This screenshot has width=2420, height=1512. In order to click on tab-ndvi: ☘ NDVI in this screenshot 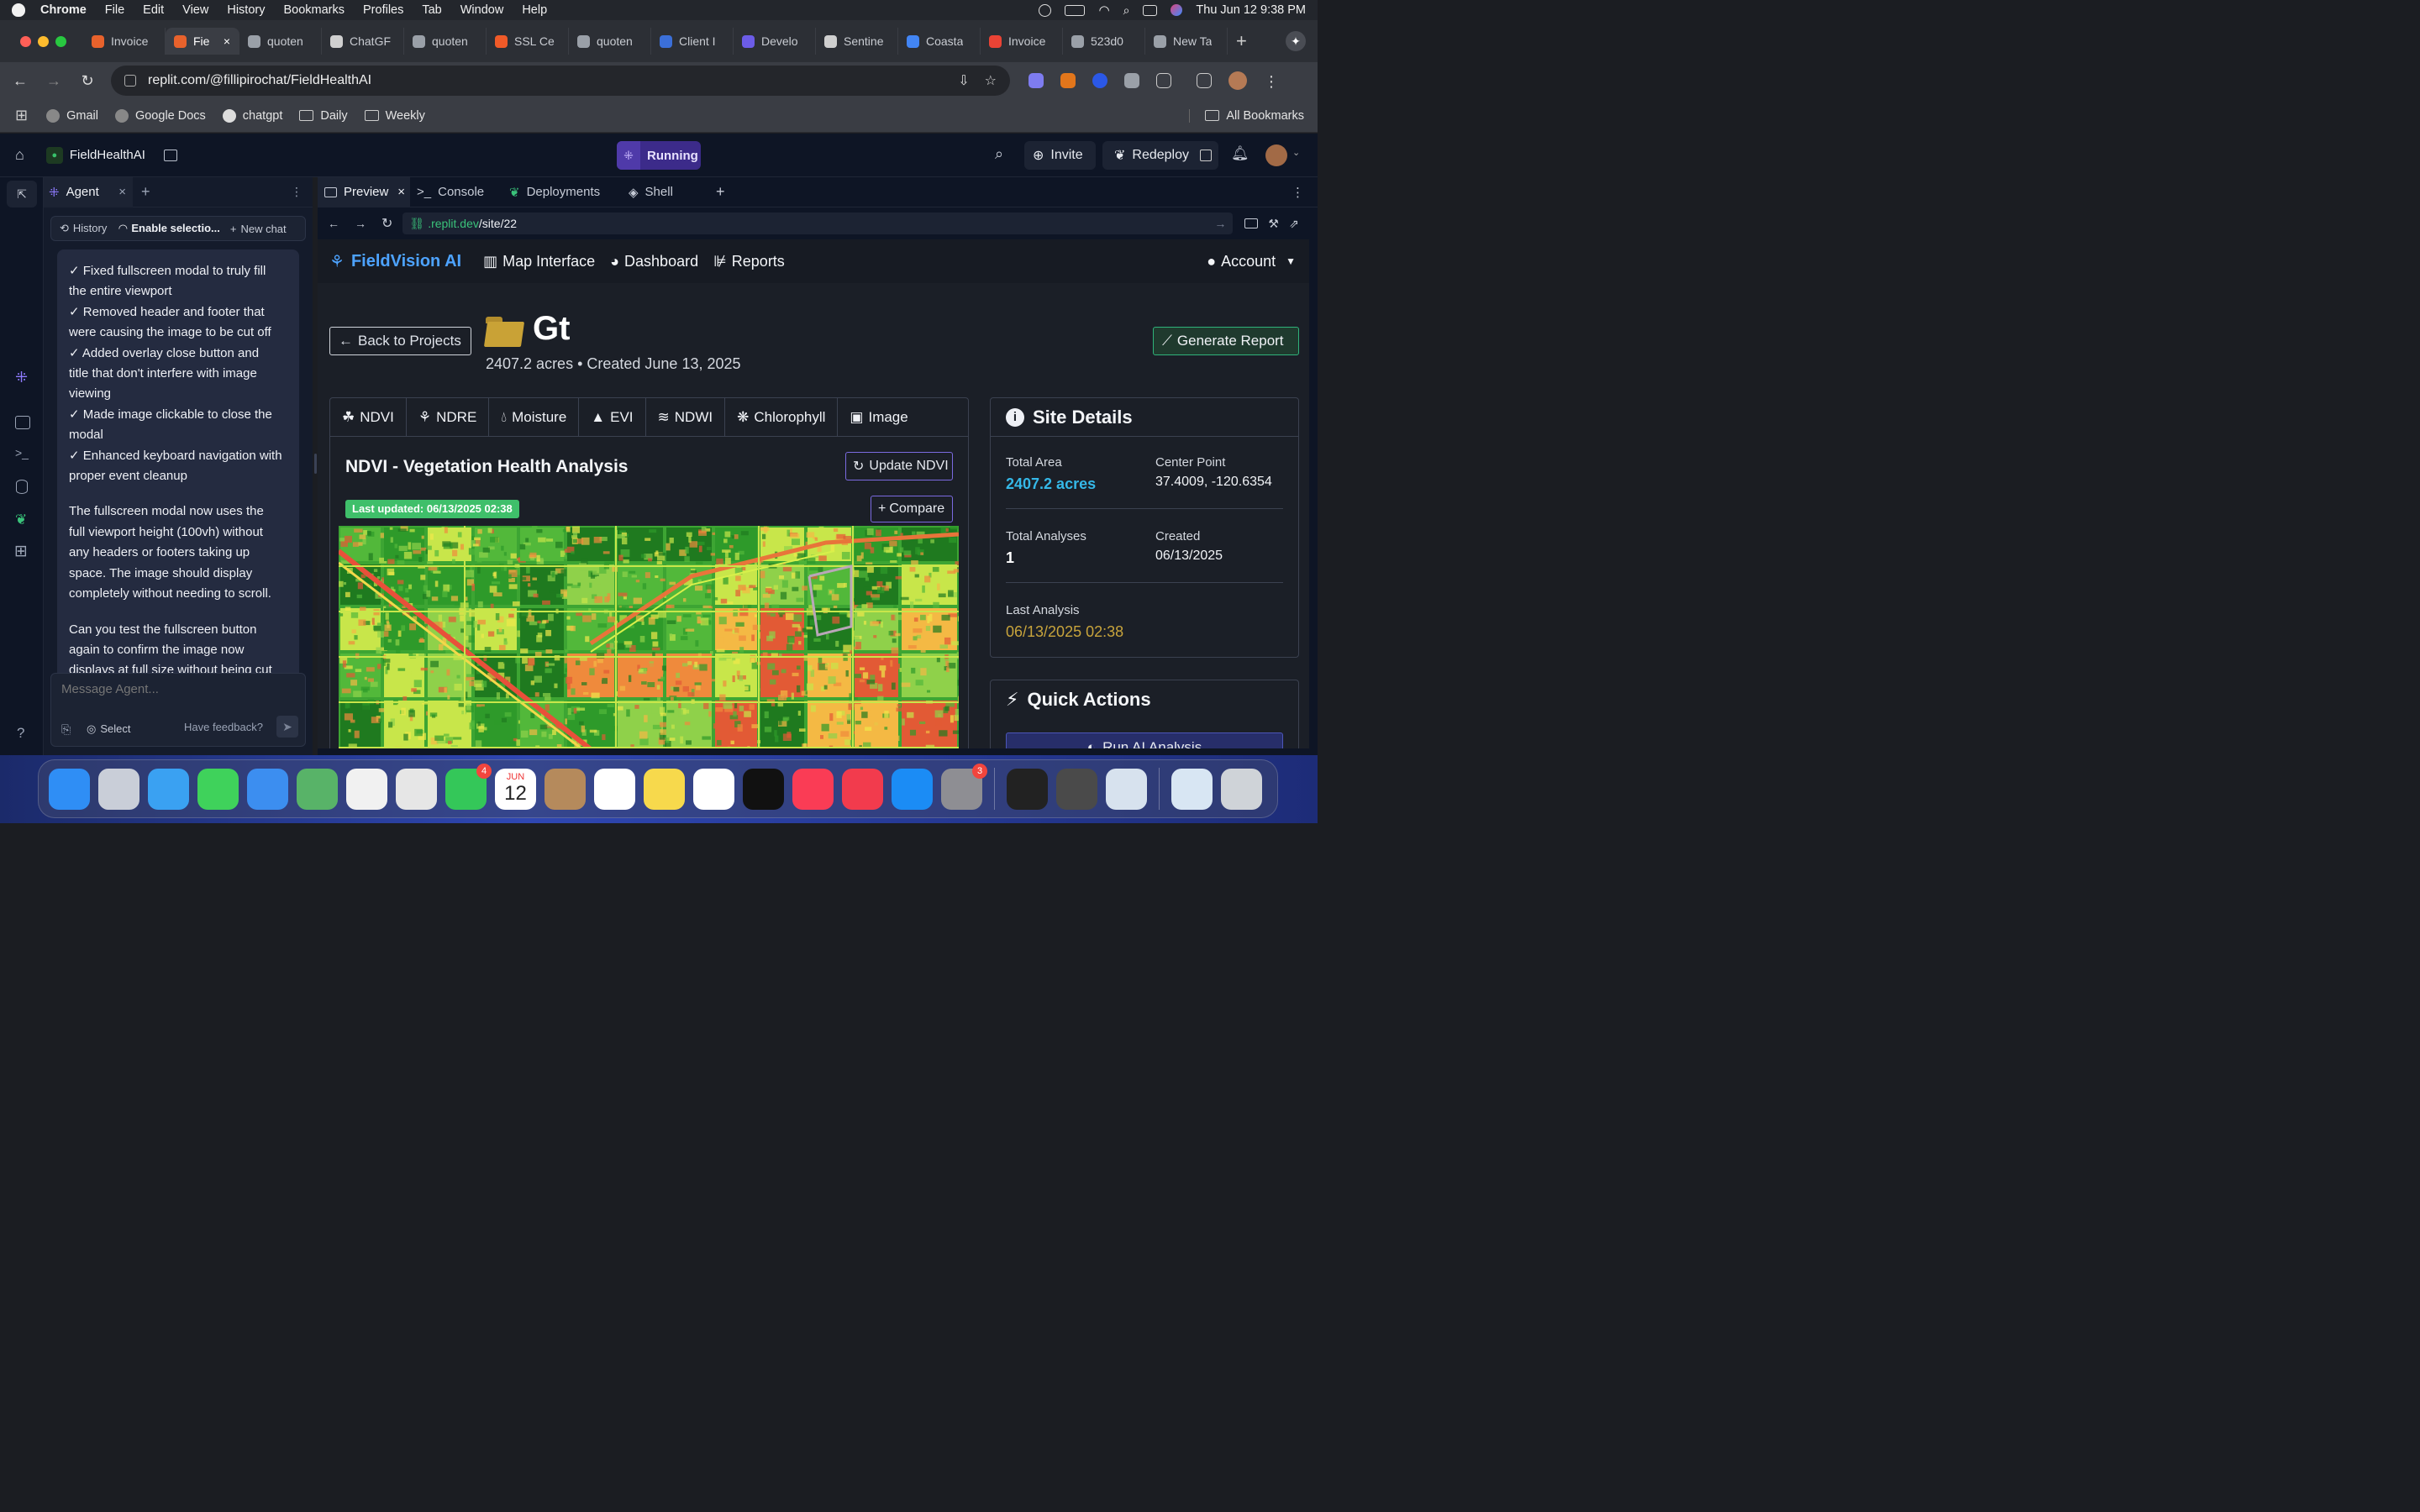, I will do `click(368, 417)`.